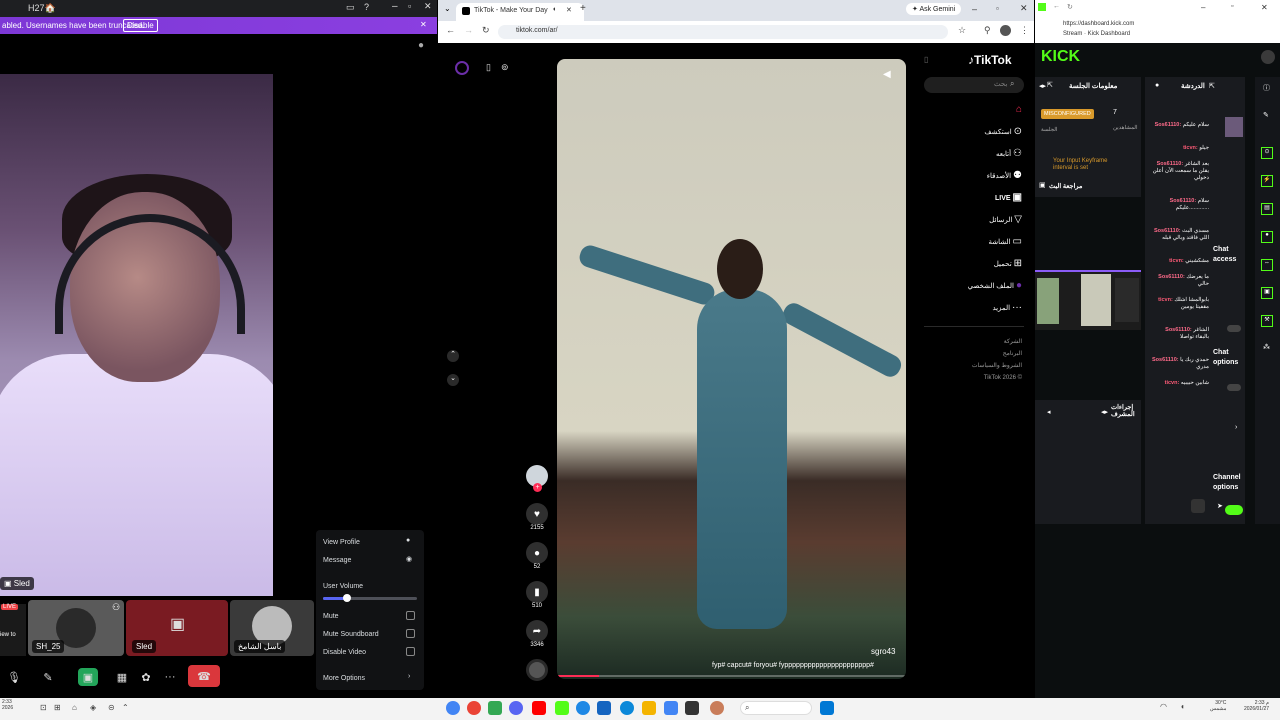 Image resolution: width=1280 pixels, height=720 pixels. I want to click on nav-home: ⌂, so click(980, 109).